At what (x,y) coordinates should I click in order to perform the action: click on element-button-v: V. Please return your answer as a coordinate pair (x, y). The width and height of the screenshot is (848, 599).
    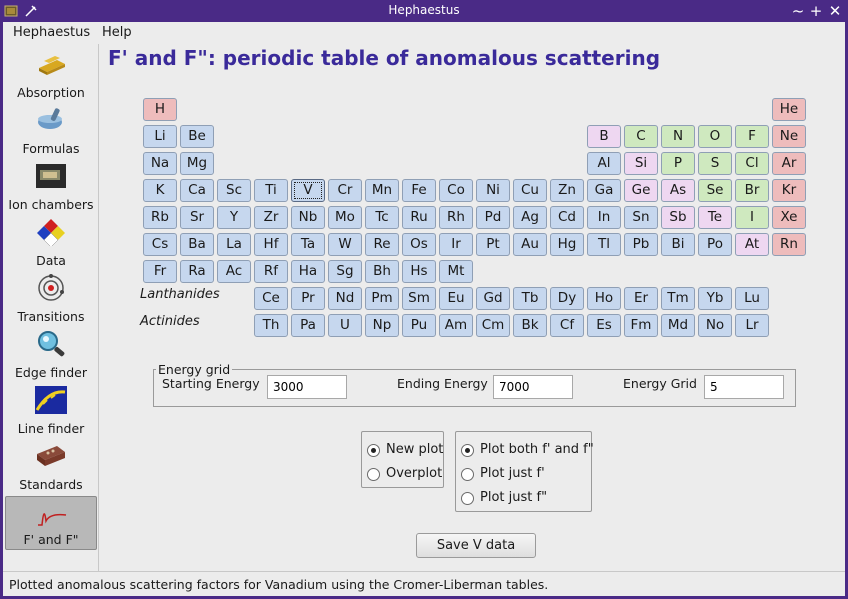
    Looking at the image, I should click on (308, 190).